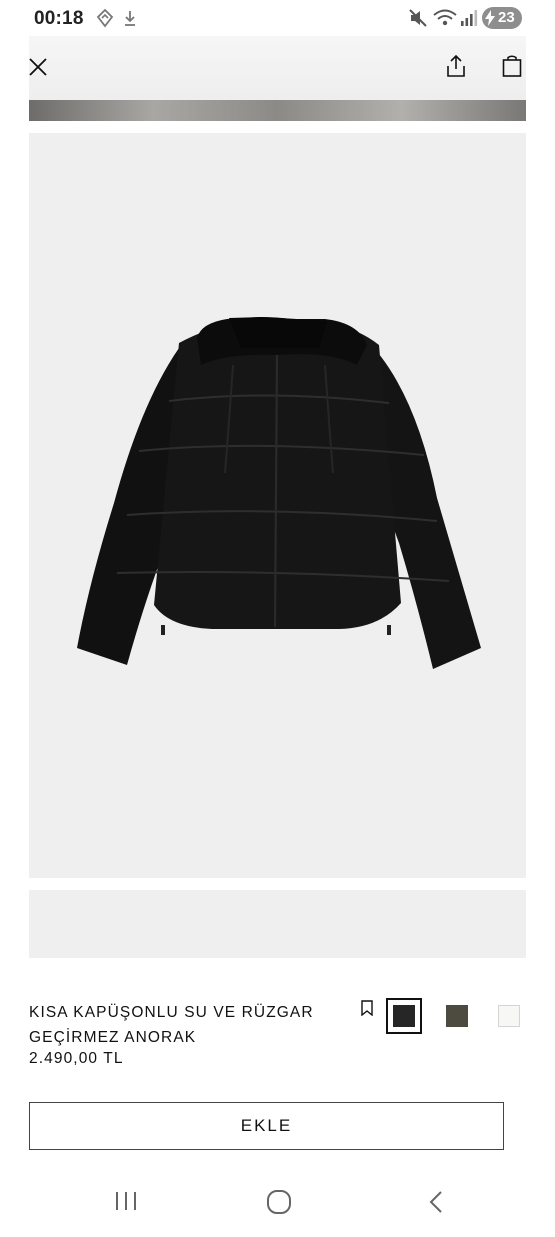  Describe the element at coordinates (105, 18) in the screenshot. I see `gmaps-arrow-icon` at that location.